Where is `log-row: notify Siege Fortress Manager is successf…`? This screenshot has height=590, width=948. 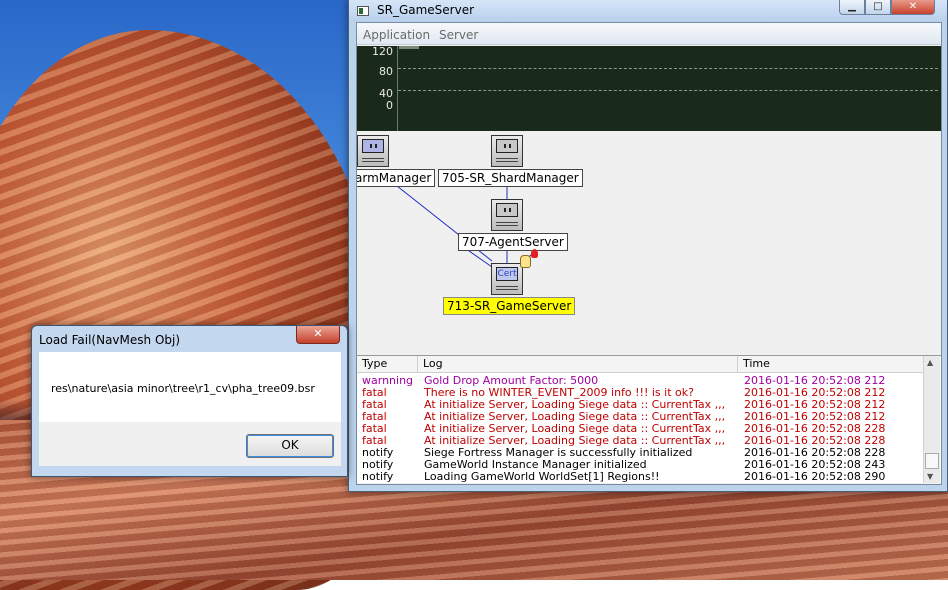 log-row: notify Siege Fortress Manager is successf… is located at coordinates (641, 453).